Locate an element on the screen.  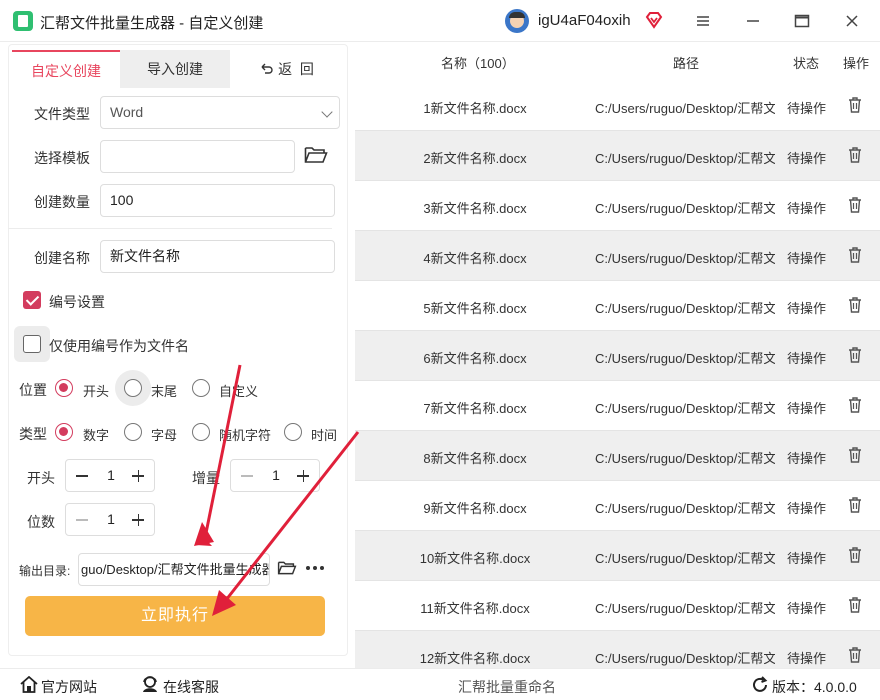
header-path: 路径 is located at coordinates (686, 62).